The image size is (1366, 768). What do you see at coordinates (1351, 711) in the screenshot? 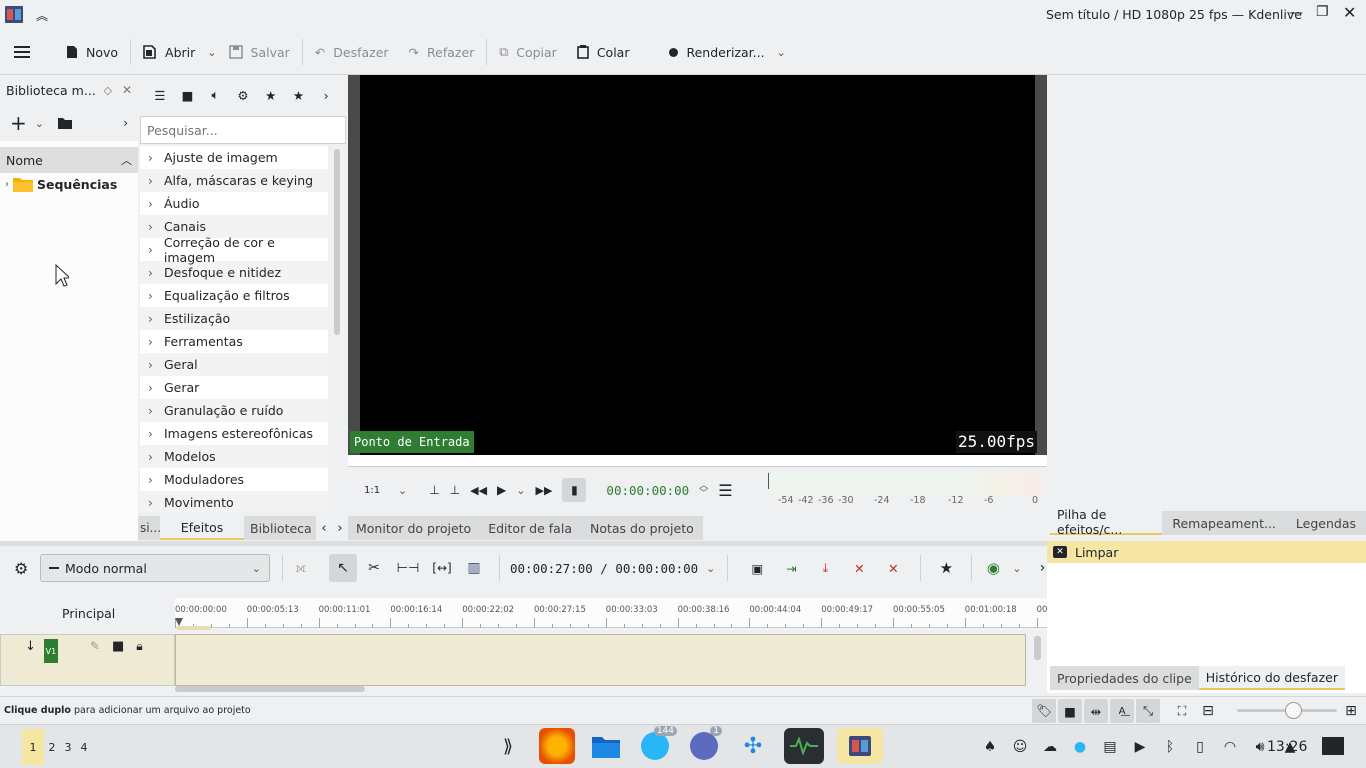
I see `zoom-in-icon: ⊞` at bounding box center [1351, 711].